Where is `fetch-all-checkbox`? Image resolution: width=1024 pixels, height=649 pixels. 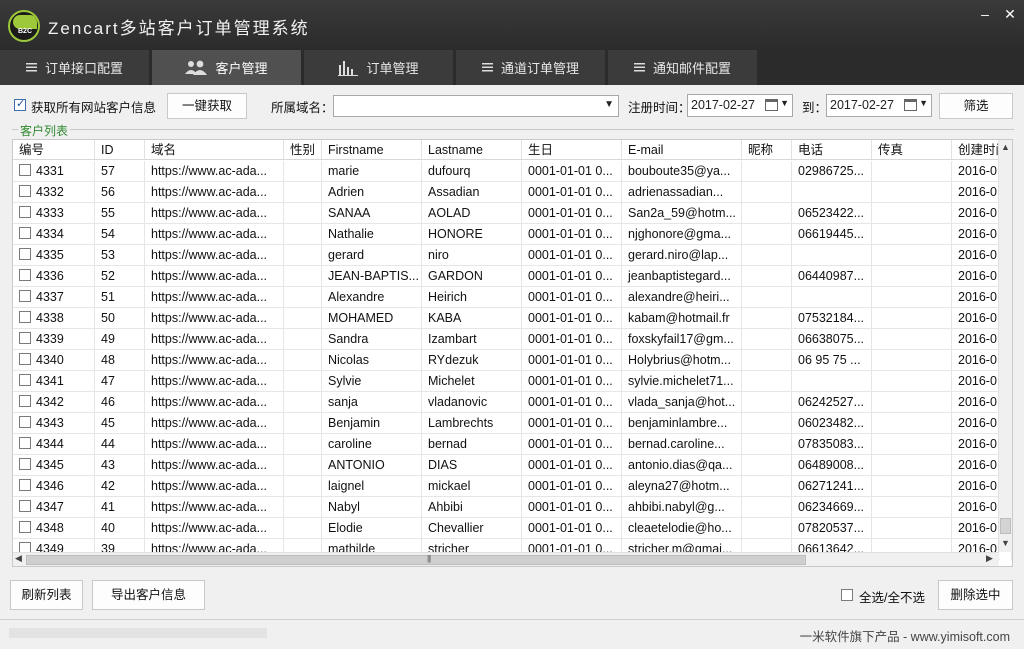
fetch-all-checkbox is located at coordinates (20, 104).